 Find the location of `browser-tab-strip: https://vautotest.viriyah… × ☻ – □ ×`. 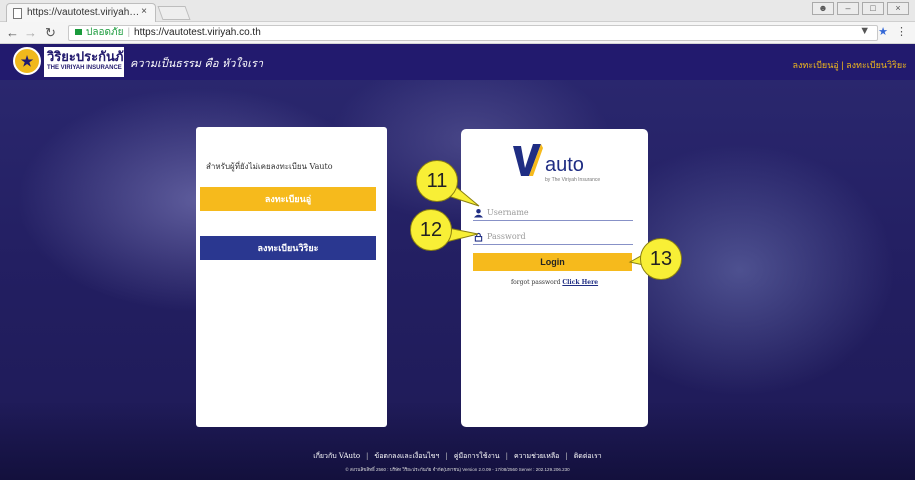

browser-tab-strip: https://vautotest.viriyah… × ☻ – □ × is located at coordinates (457, 11).